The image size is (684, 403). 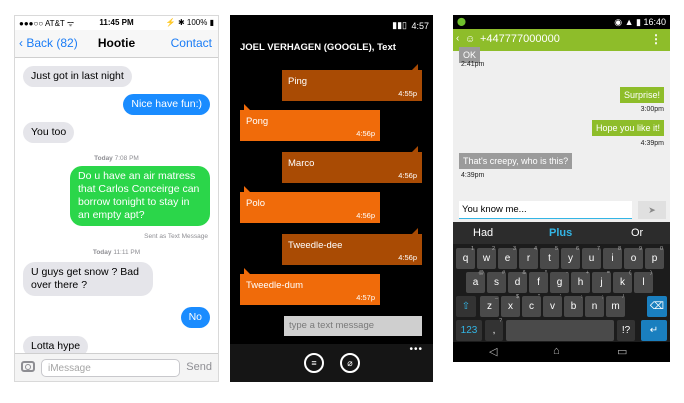 What do you see at coordinates (461, 21) in the screenshot?
I see `notification-icon: ⬤` at bounding box center [461, 21].